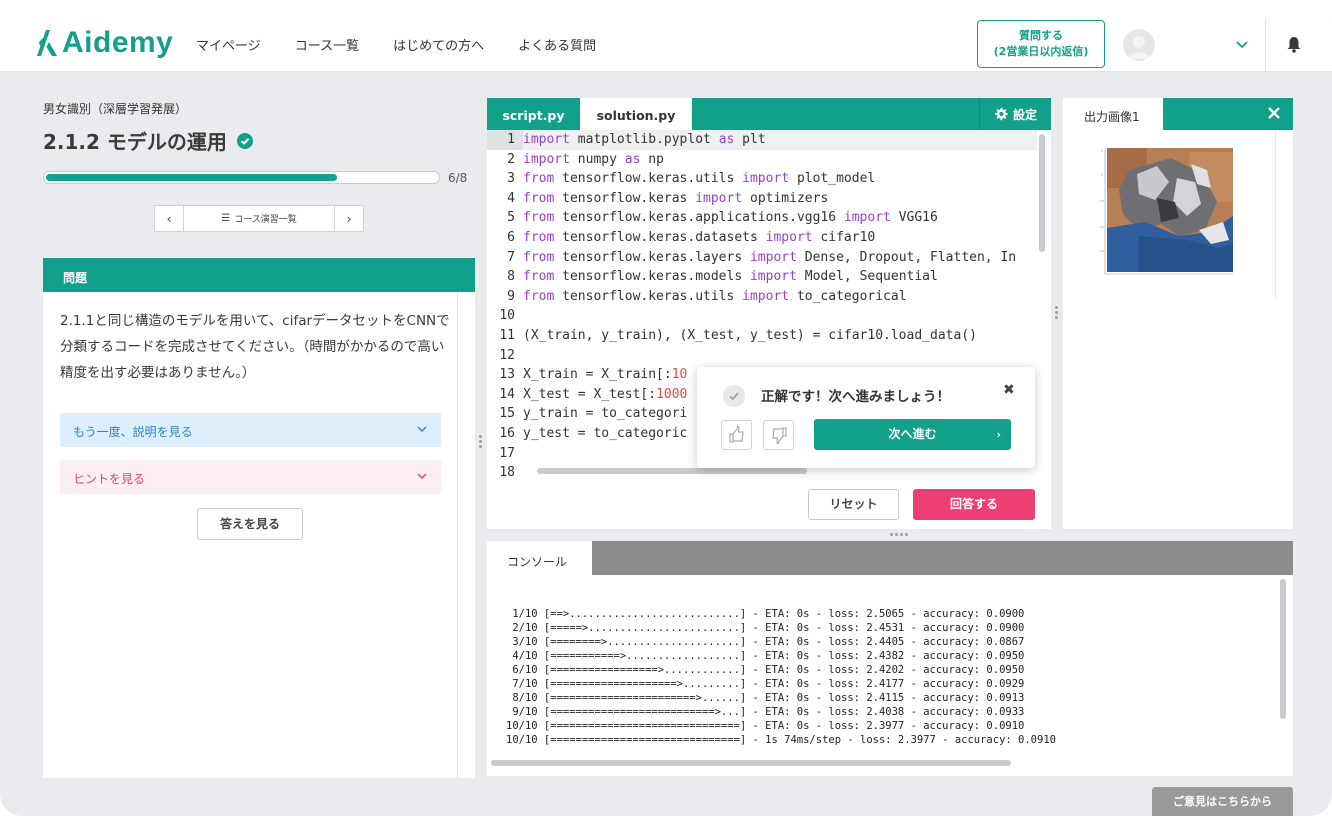  What do you see at coordinates (762, 160) in the screenshot?
I see `code-line: 2 import numpy as np` at bounding box center [762, 160].